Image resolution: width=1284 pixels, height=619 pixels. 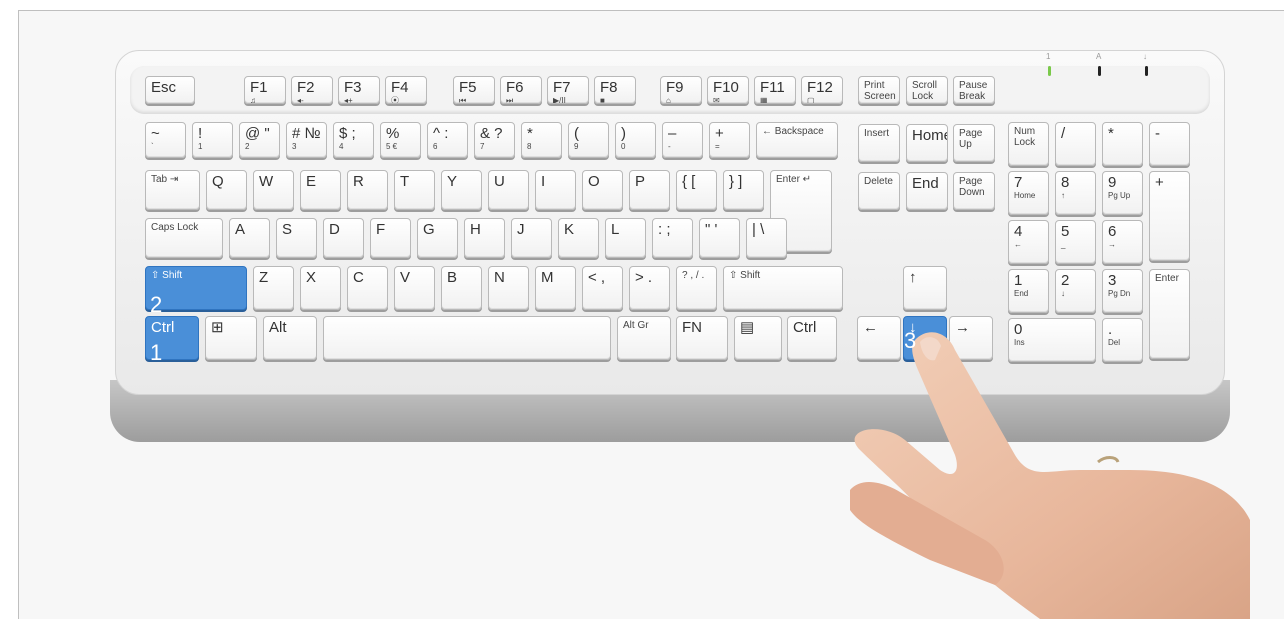 What do you see at coordinates (682, 140) in the screenshot?
I see `key-minus: – -` at bounding box center [682, 140].